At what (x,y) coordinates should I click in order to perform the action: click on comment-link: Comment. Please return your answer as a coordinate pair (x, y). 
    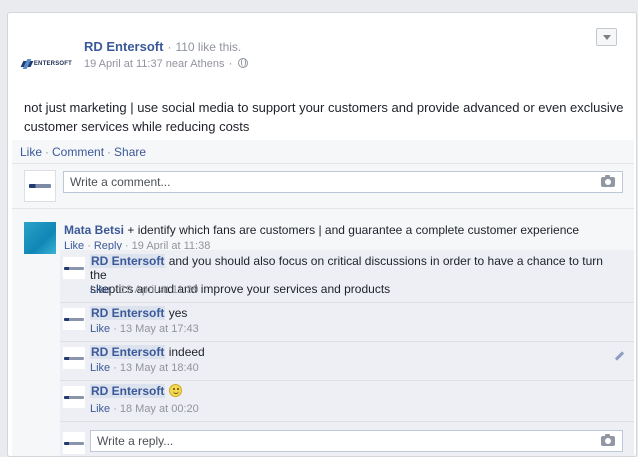
    Looking at the image, I should click on (78, 152).